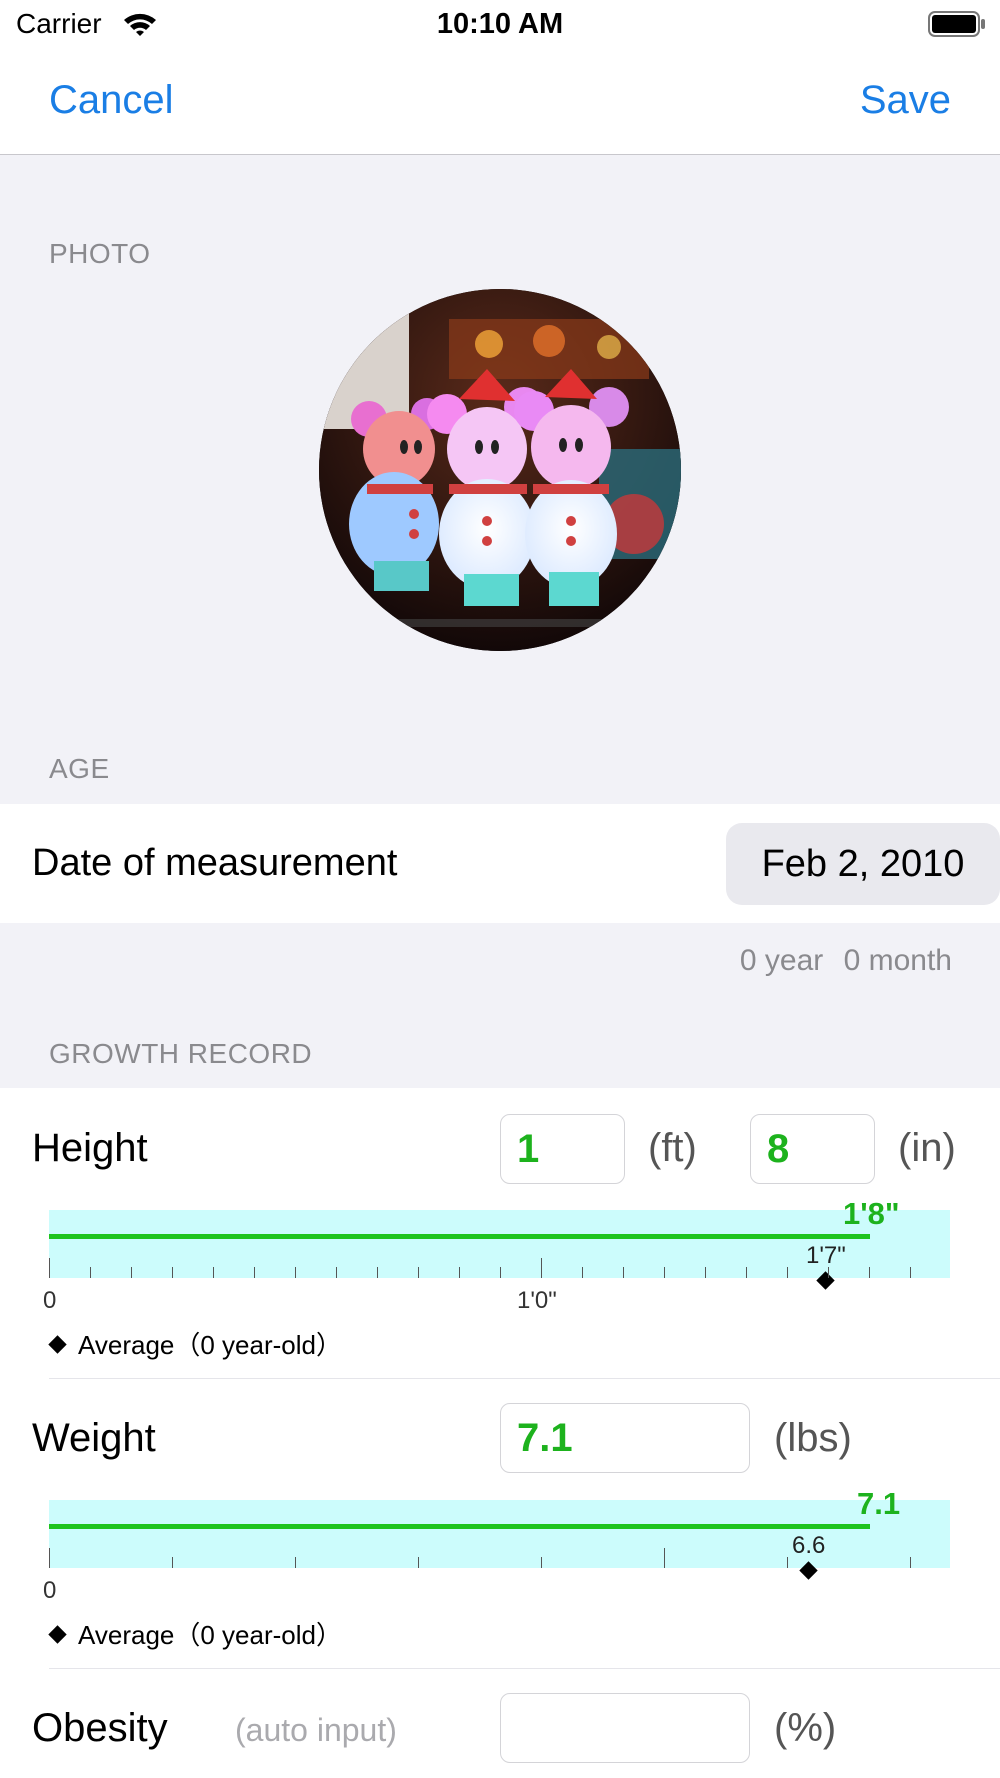 The height and width of the screenshot is (1778, 1000). Describe the element at coordinates (781, 960) in the screenshot. I see `age-years: 0 year` at that location.